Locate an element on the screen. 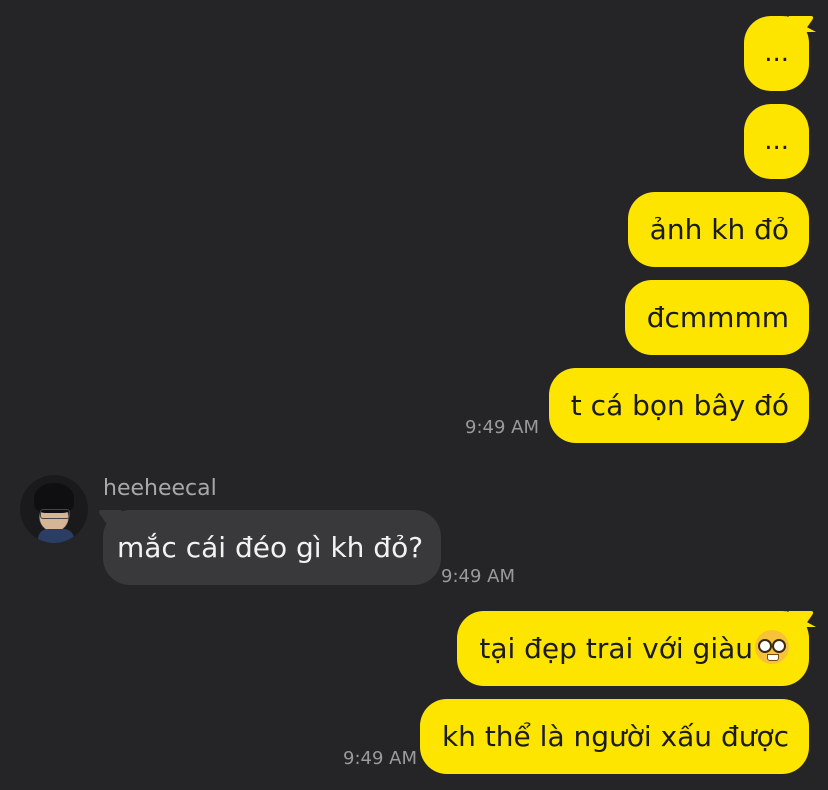  message-text: t cá bọn bây đó is located at coordinates (679, 405).